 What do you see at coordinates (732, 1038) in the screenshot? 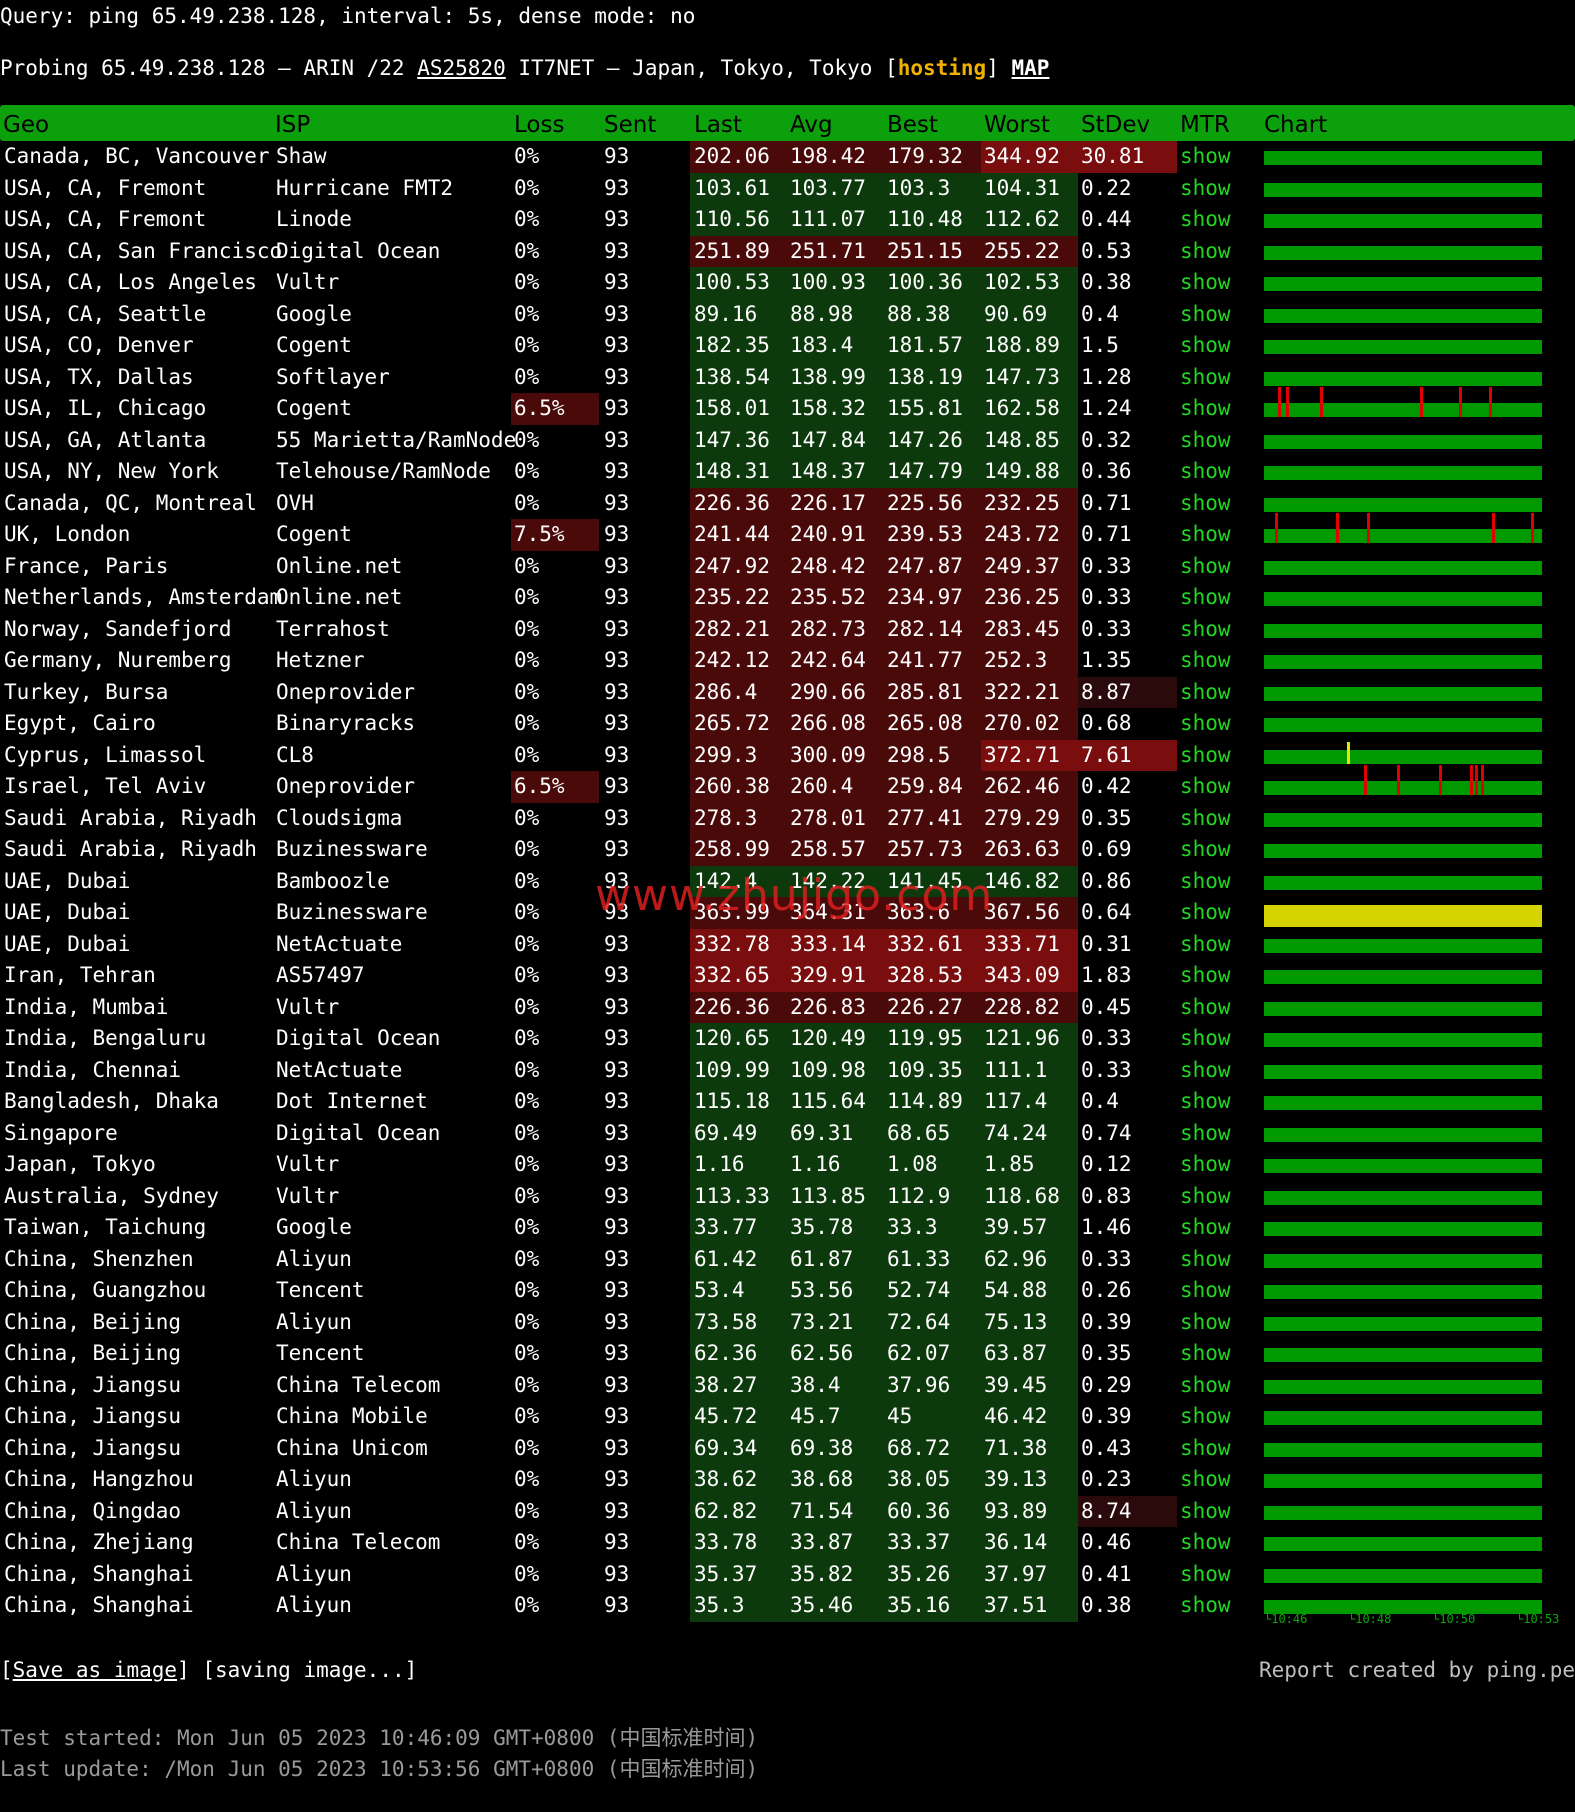
I see `last-cell: 120.65` at bounding box center [732, 1038].